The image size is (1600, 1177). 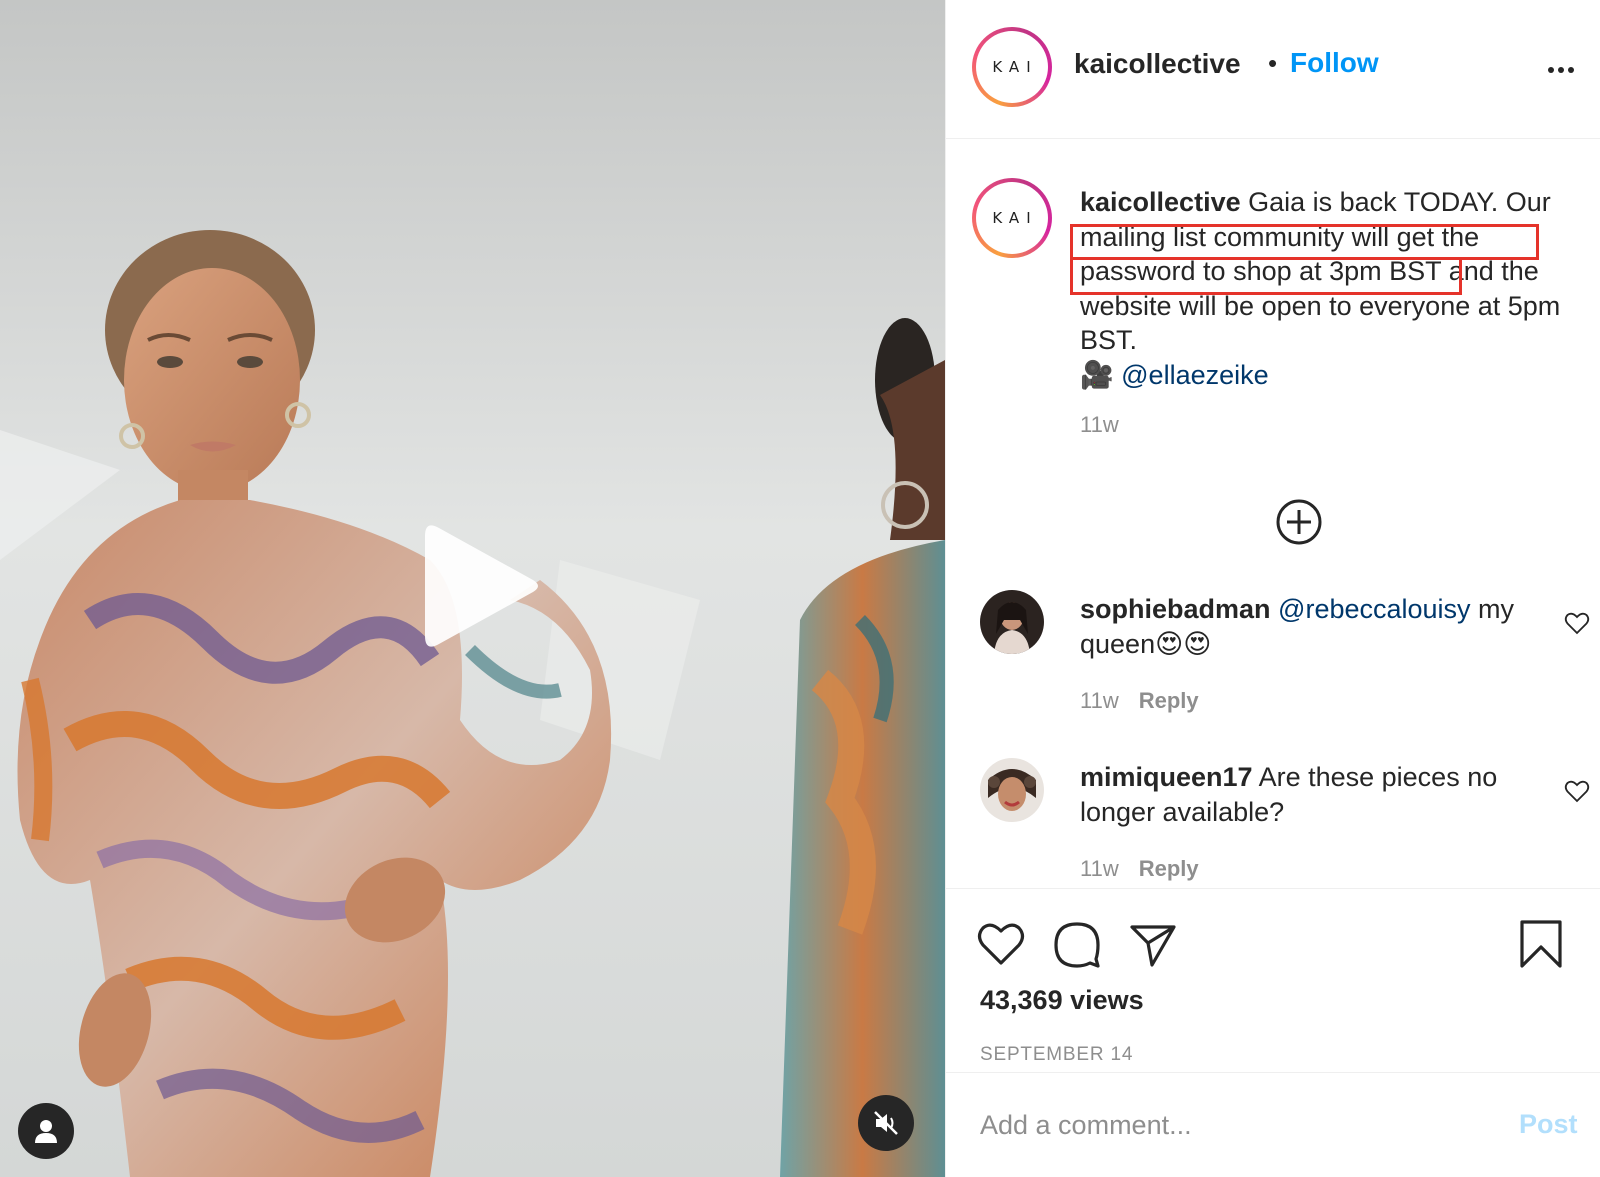 I want to click on caption-avatar: KAI, so click(x=1012, y=218).